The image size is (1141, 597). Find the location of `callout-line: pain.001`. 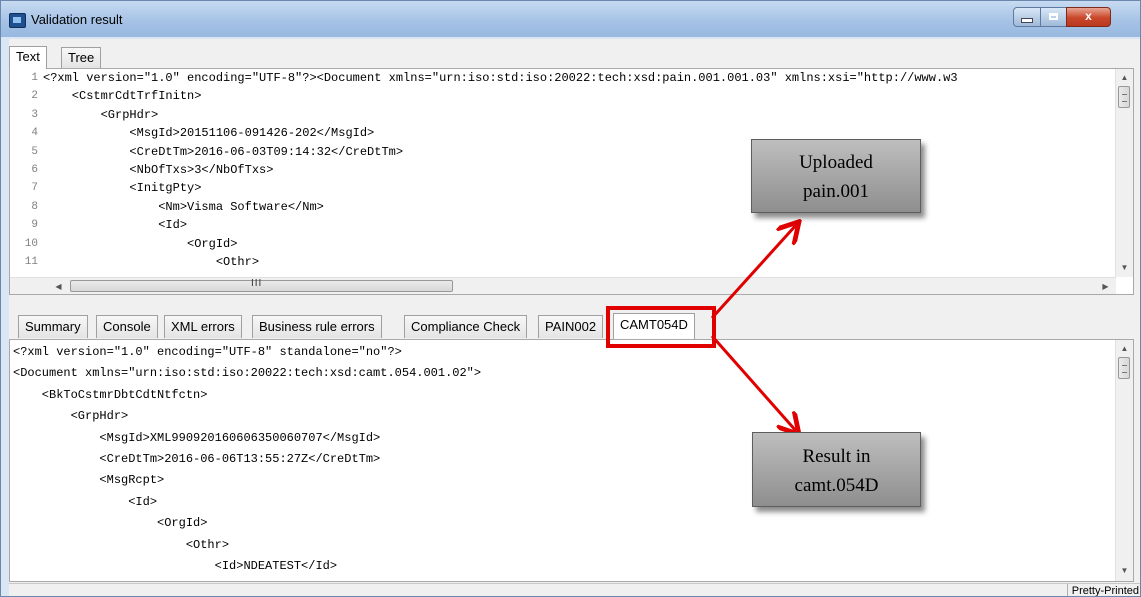

callout-line: pain.001 is located at coordinates (836, 191).